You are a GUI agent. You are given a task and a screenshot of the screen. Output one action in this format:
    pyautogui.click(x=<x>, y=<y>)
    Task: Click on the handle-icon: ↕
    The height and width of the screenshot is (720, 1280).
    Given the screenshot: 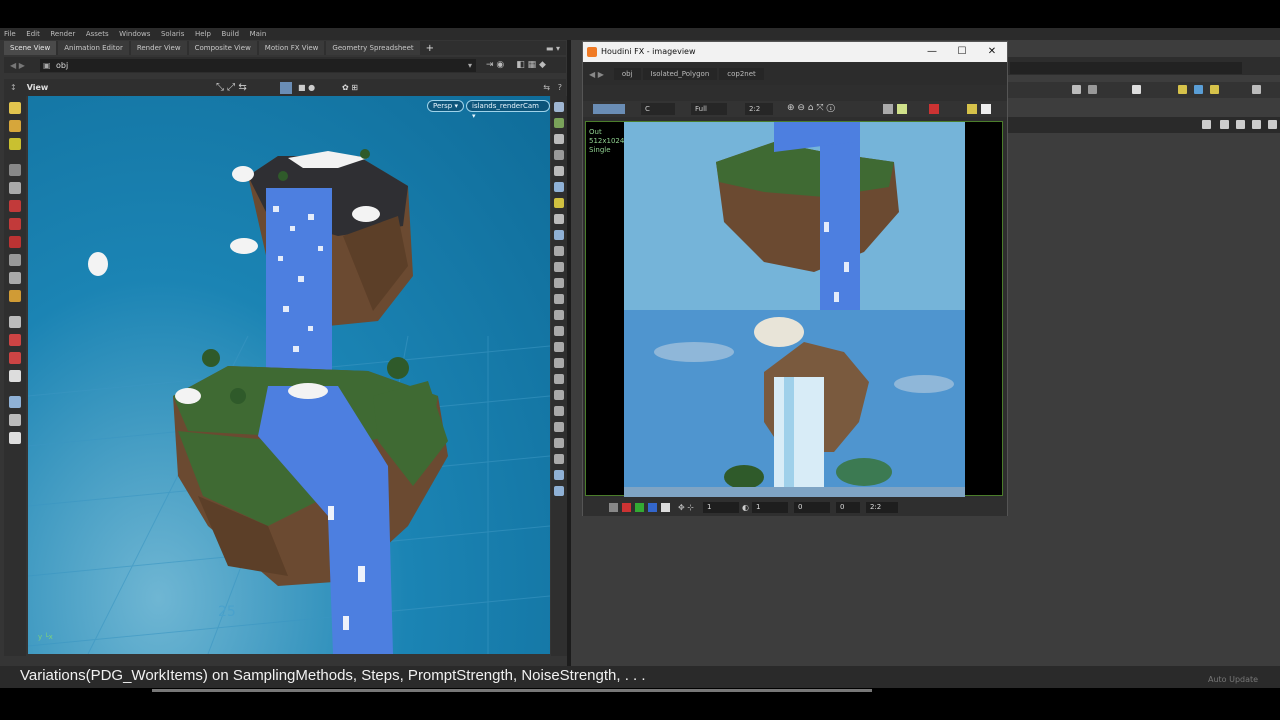 What is the action you would take?
    pyautogui.click(x=13, y=87)
    